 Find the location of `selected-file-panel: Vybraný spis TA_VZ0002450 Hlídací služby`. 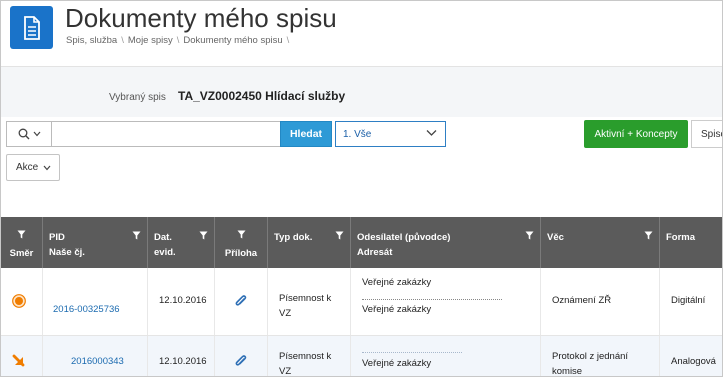

selected-file-panel: Vybraný spis TA_VZ0002450 Hlídací služby is located at coordinates (361, 92).